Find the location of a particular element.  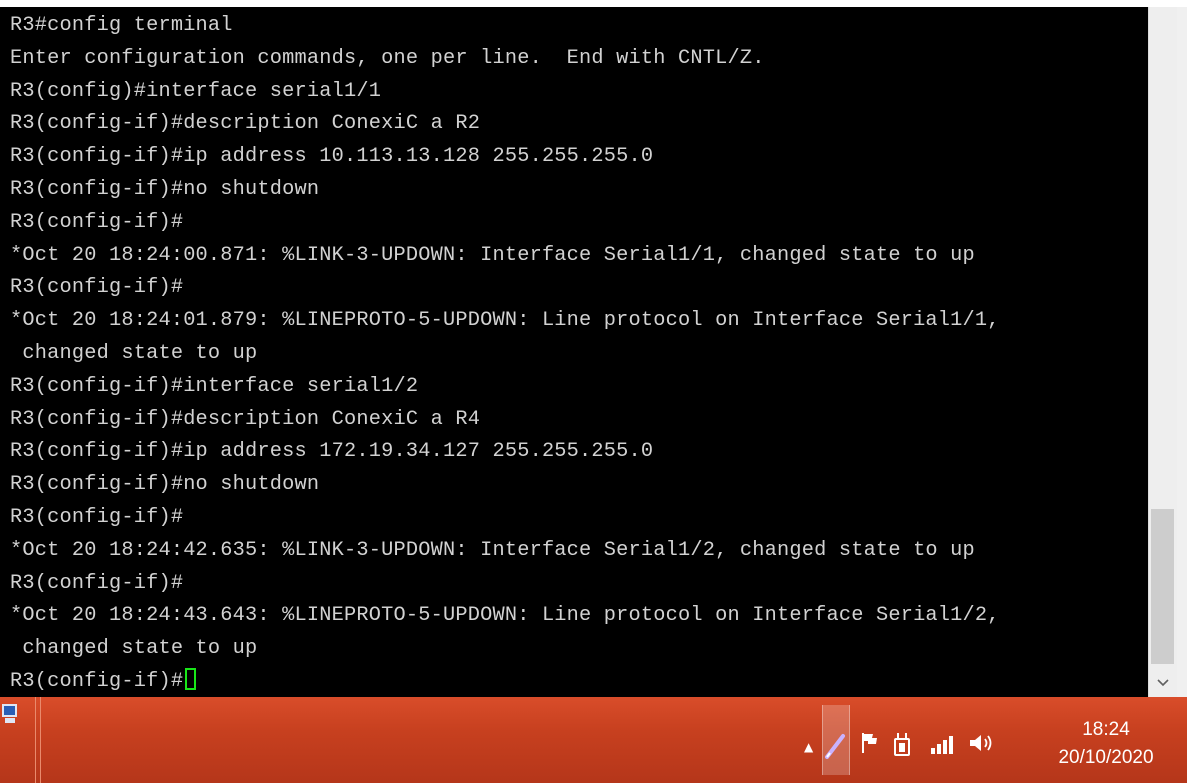

vertical-scrollbar is located at coordinates (1162, 352).